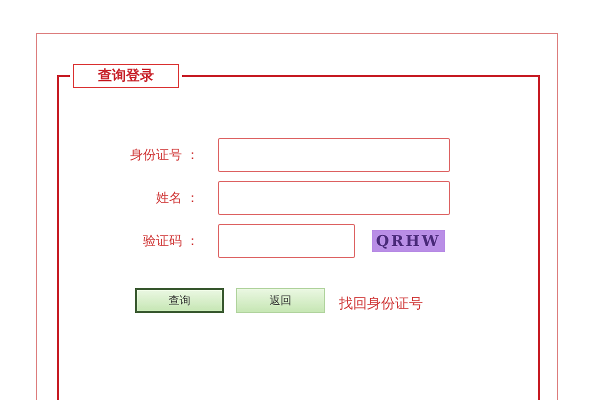 The image size is (600, 400). I want to click on legend-title: 查询登录, so click(126, 76).